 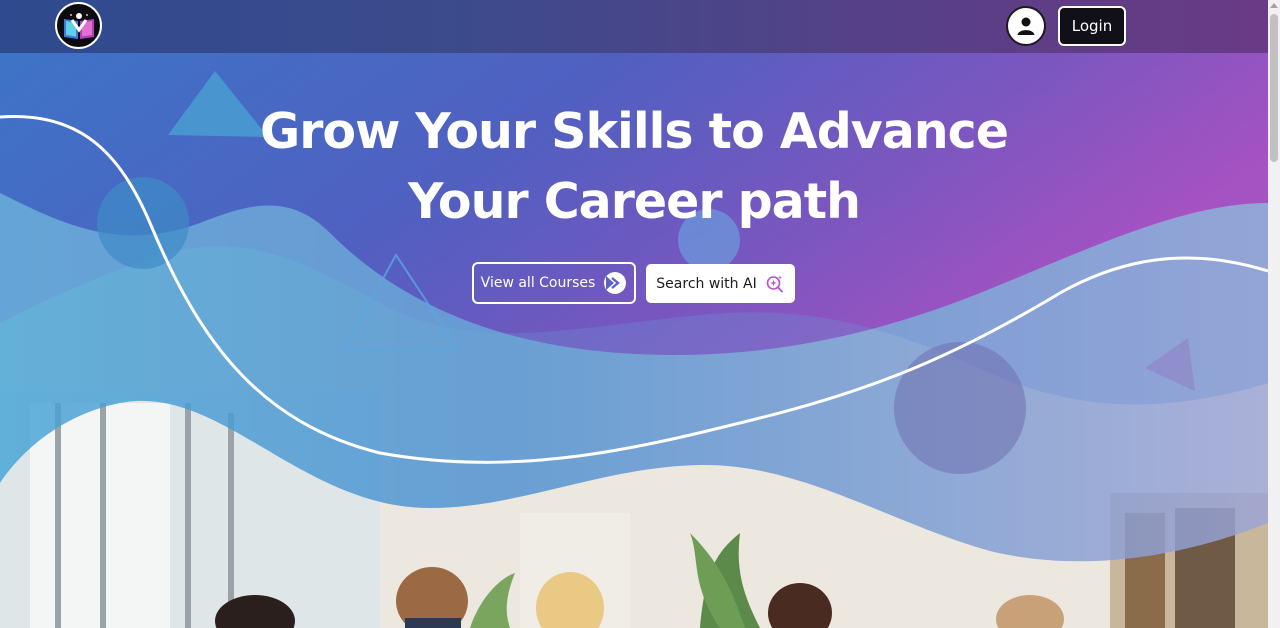 I want to click on hero-headline-line-1: Grow Your Skills to Advance, so click(x=634, y=131).